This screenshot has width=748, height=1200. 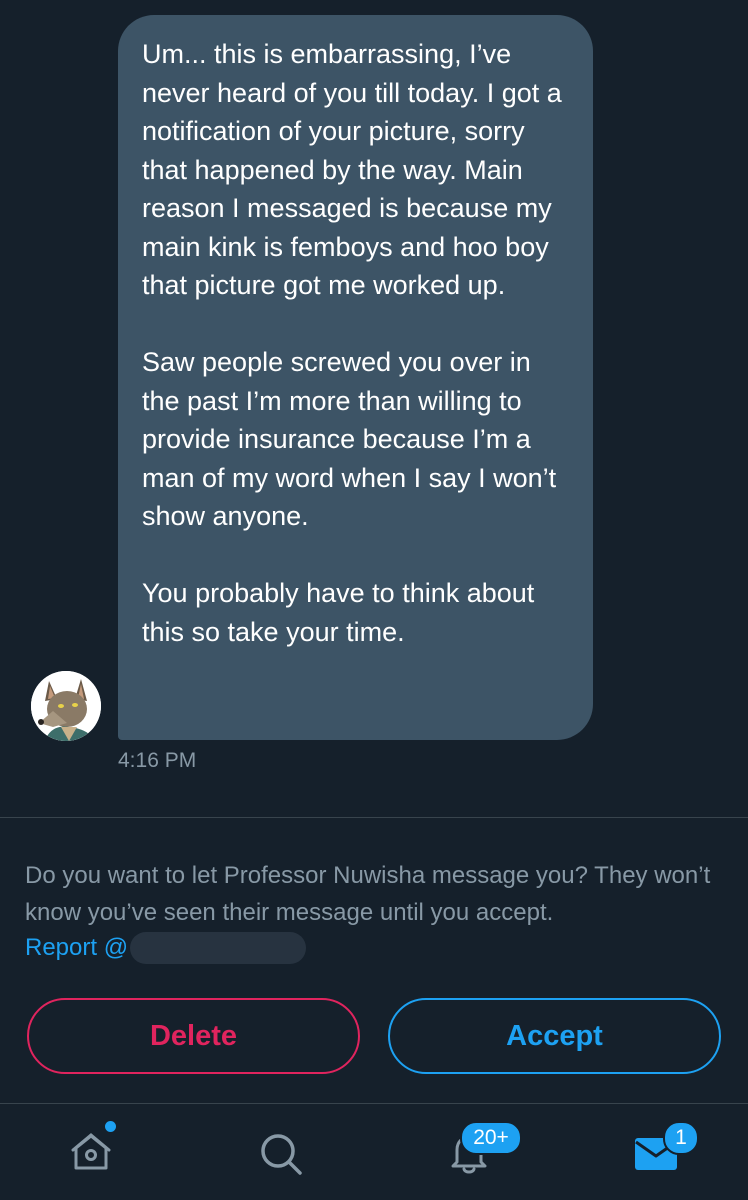 I want to click on notifications-count-badge: 20+, so click(x=491, y=1138).